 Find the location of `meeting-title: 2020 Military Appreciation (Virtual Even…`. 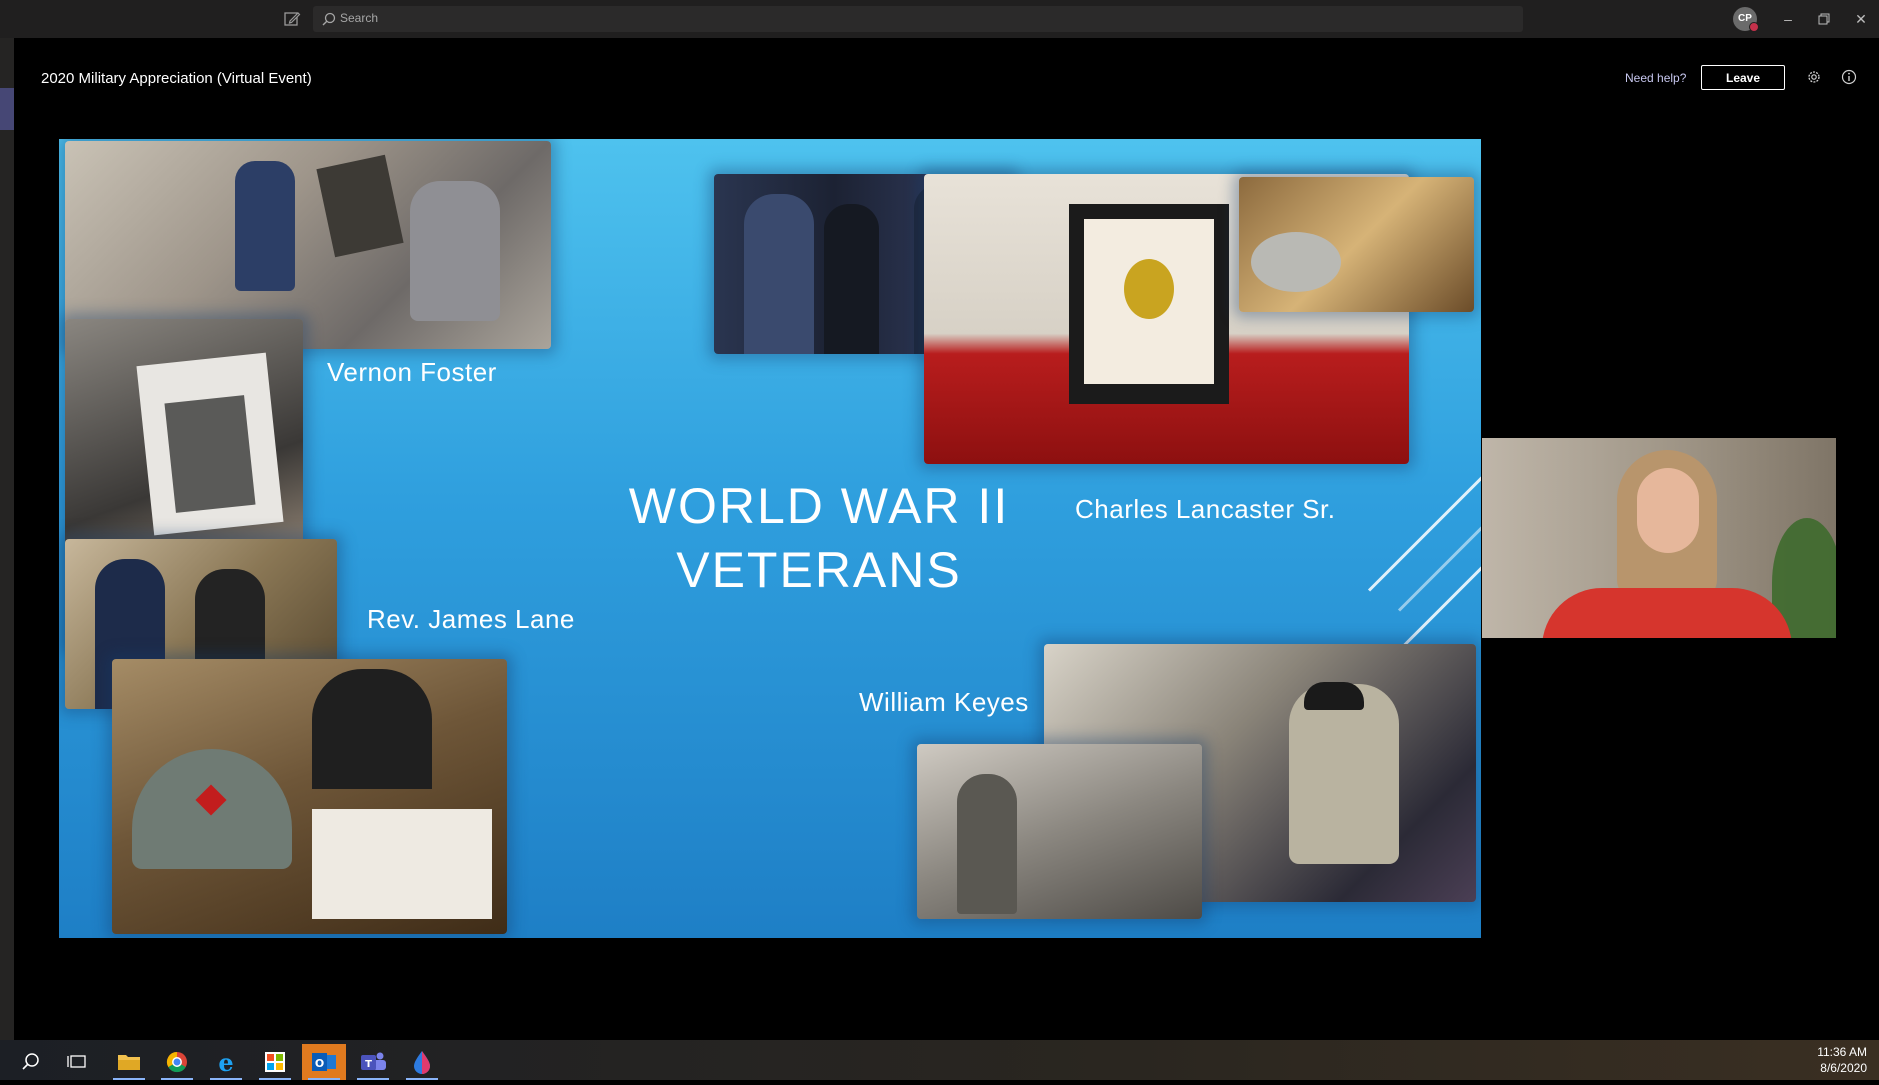

meeting-title: 2020 Military Appreciation (Virtual Even… is located at coordinates (176, 78).